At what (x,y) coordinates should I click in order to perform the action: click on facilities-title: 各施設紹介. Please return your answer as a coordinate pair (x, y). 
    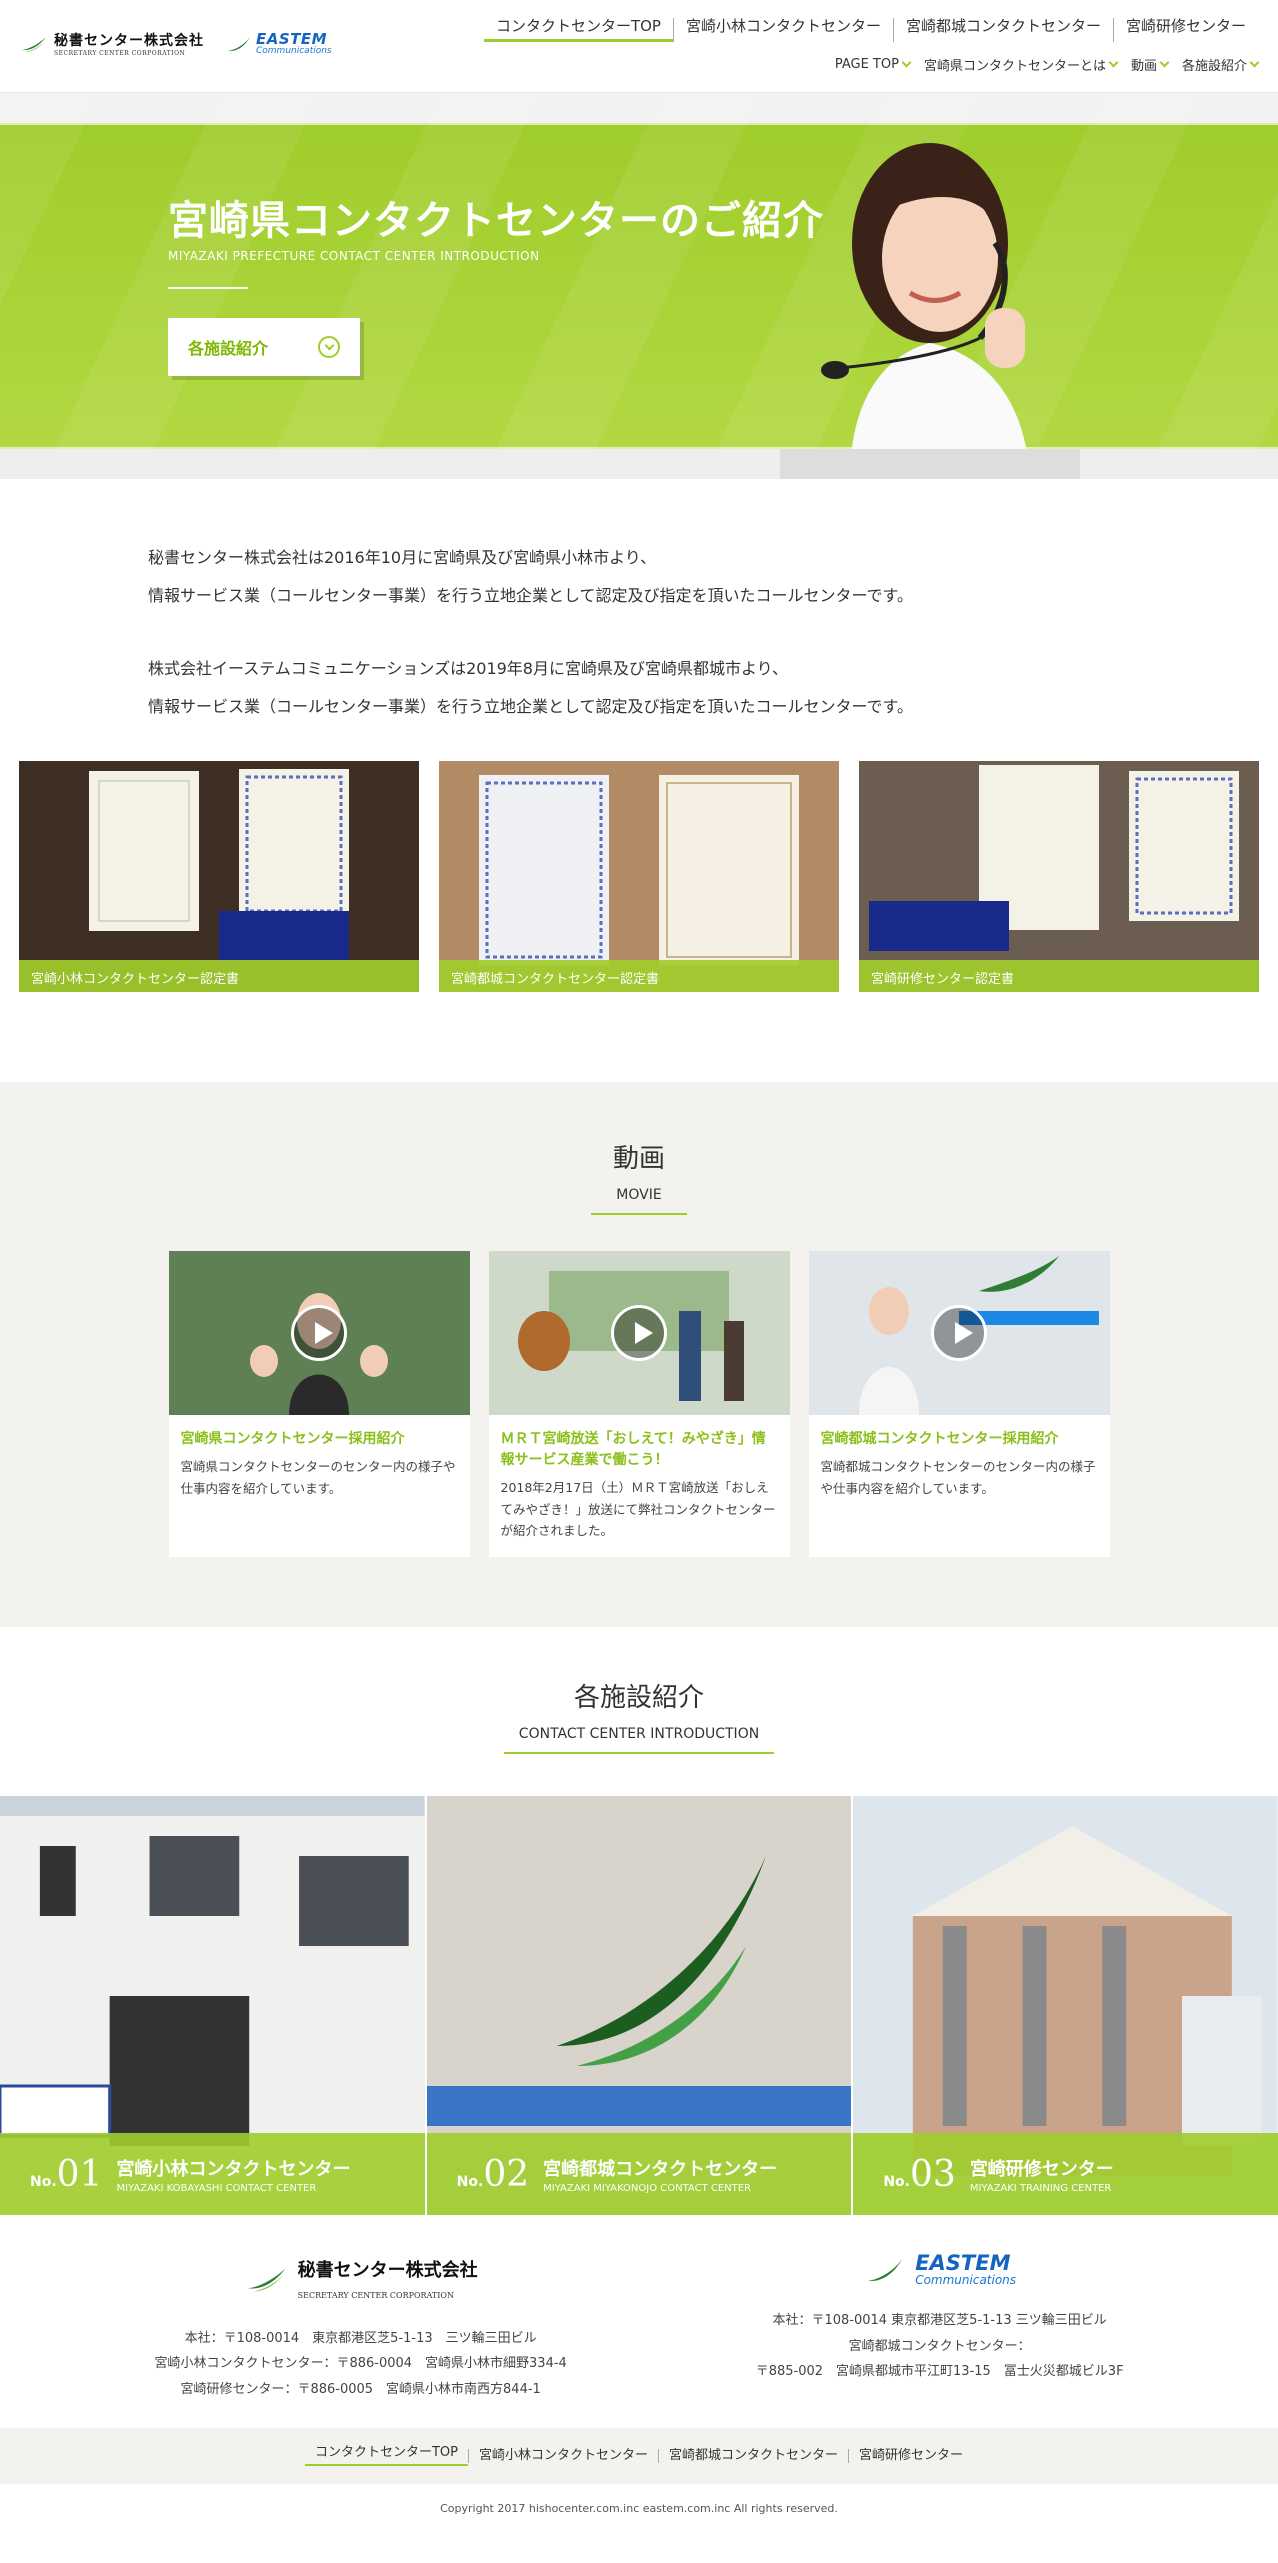
    Looking at the image, I should click on (638, 1698).